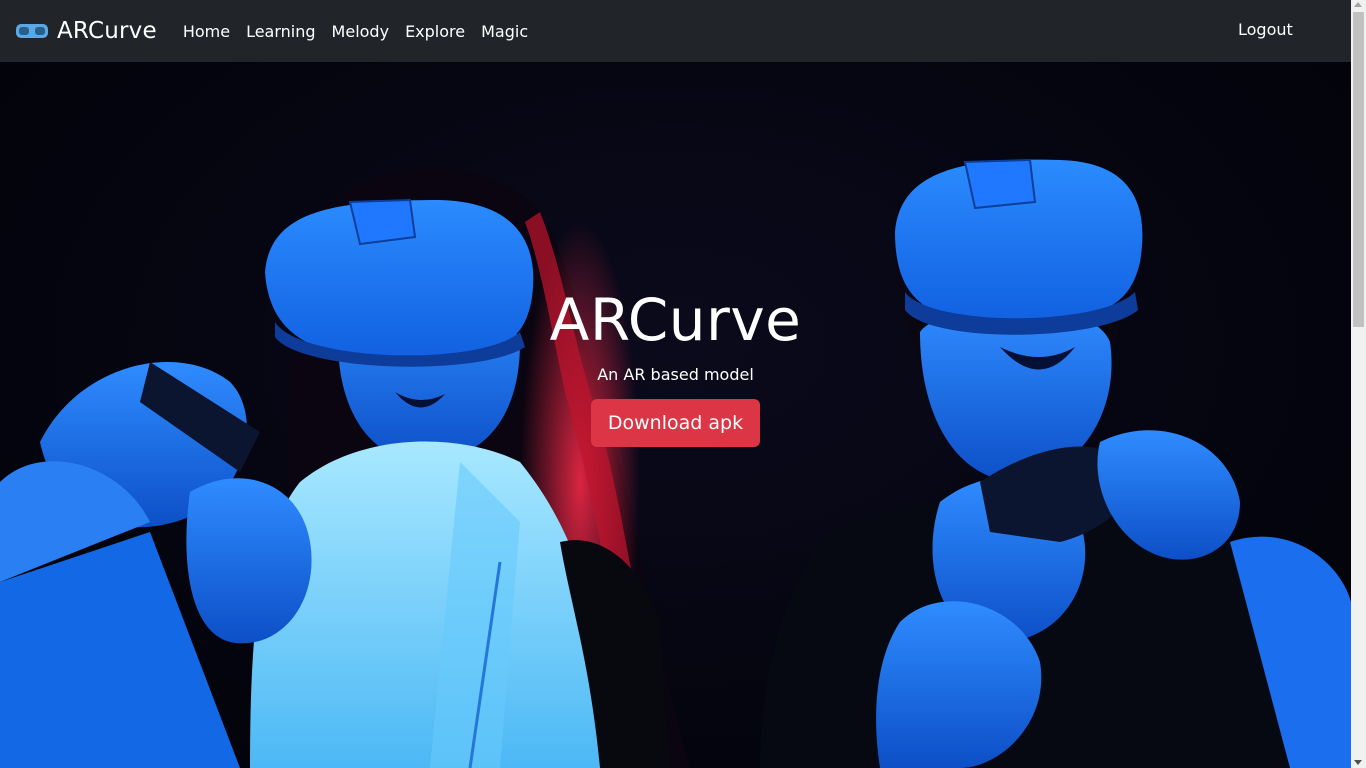 The image size is (1366, 768). I want to click on scrollbar-thumb, so click(1358, 169).